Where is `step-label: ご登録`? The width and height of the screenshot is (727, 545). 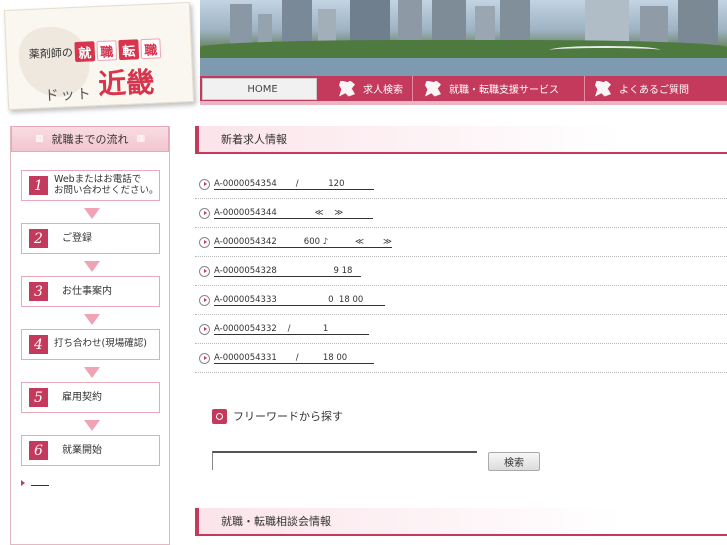 step-label: ご登録 is located at coordinates (77, 238).